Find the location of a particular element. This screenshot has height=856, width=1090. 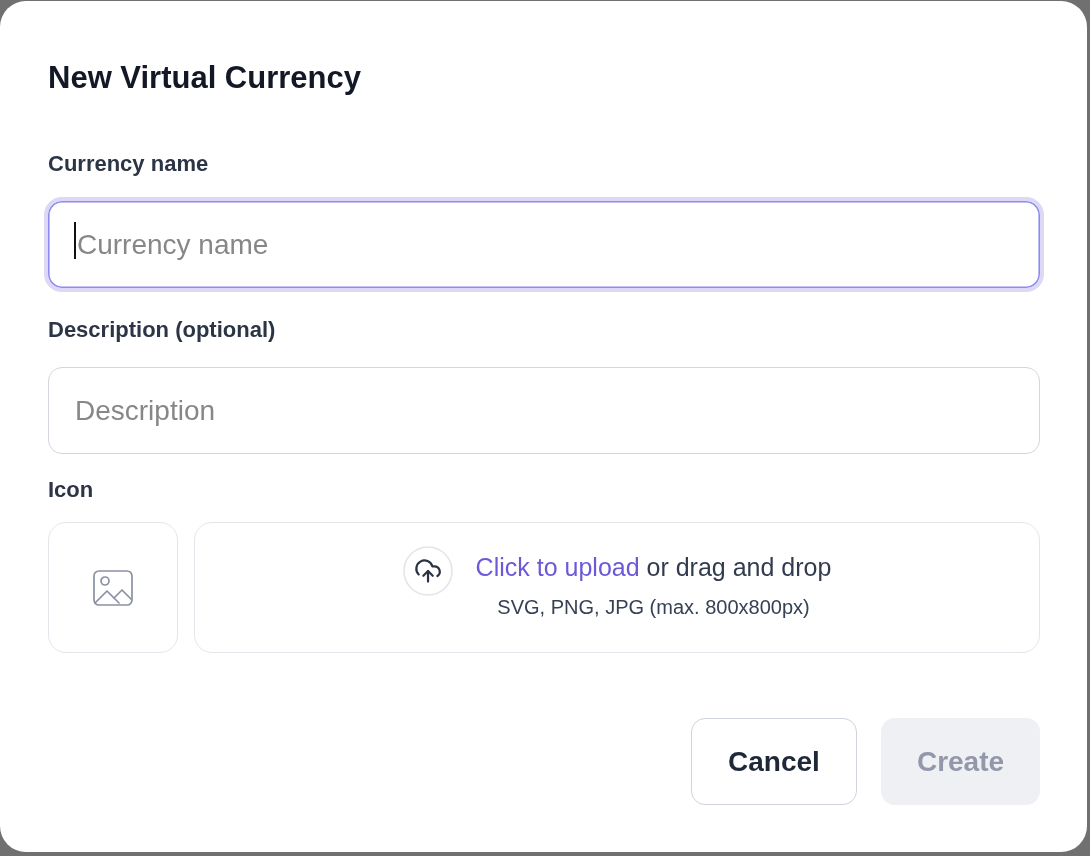

dialog-title: New Virtual Currency is located at coordinates (205, 78).